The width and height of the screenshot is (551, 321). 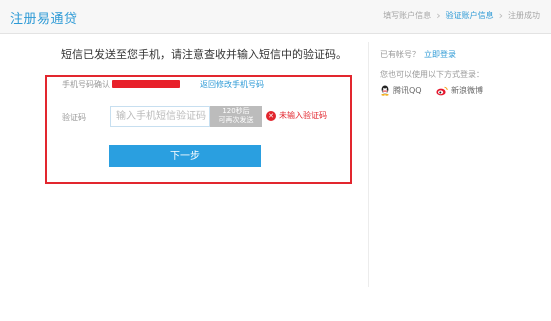 What do you see at coordinates (271, 115) in the screenshot?
I see `error-icon: ✕` at bounding box center [271, 115].